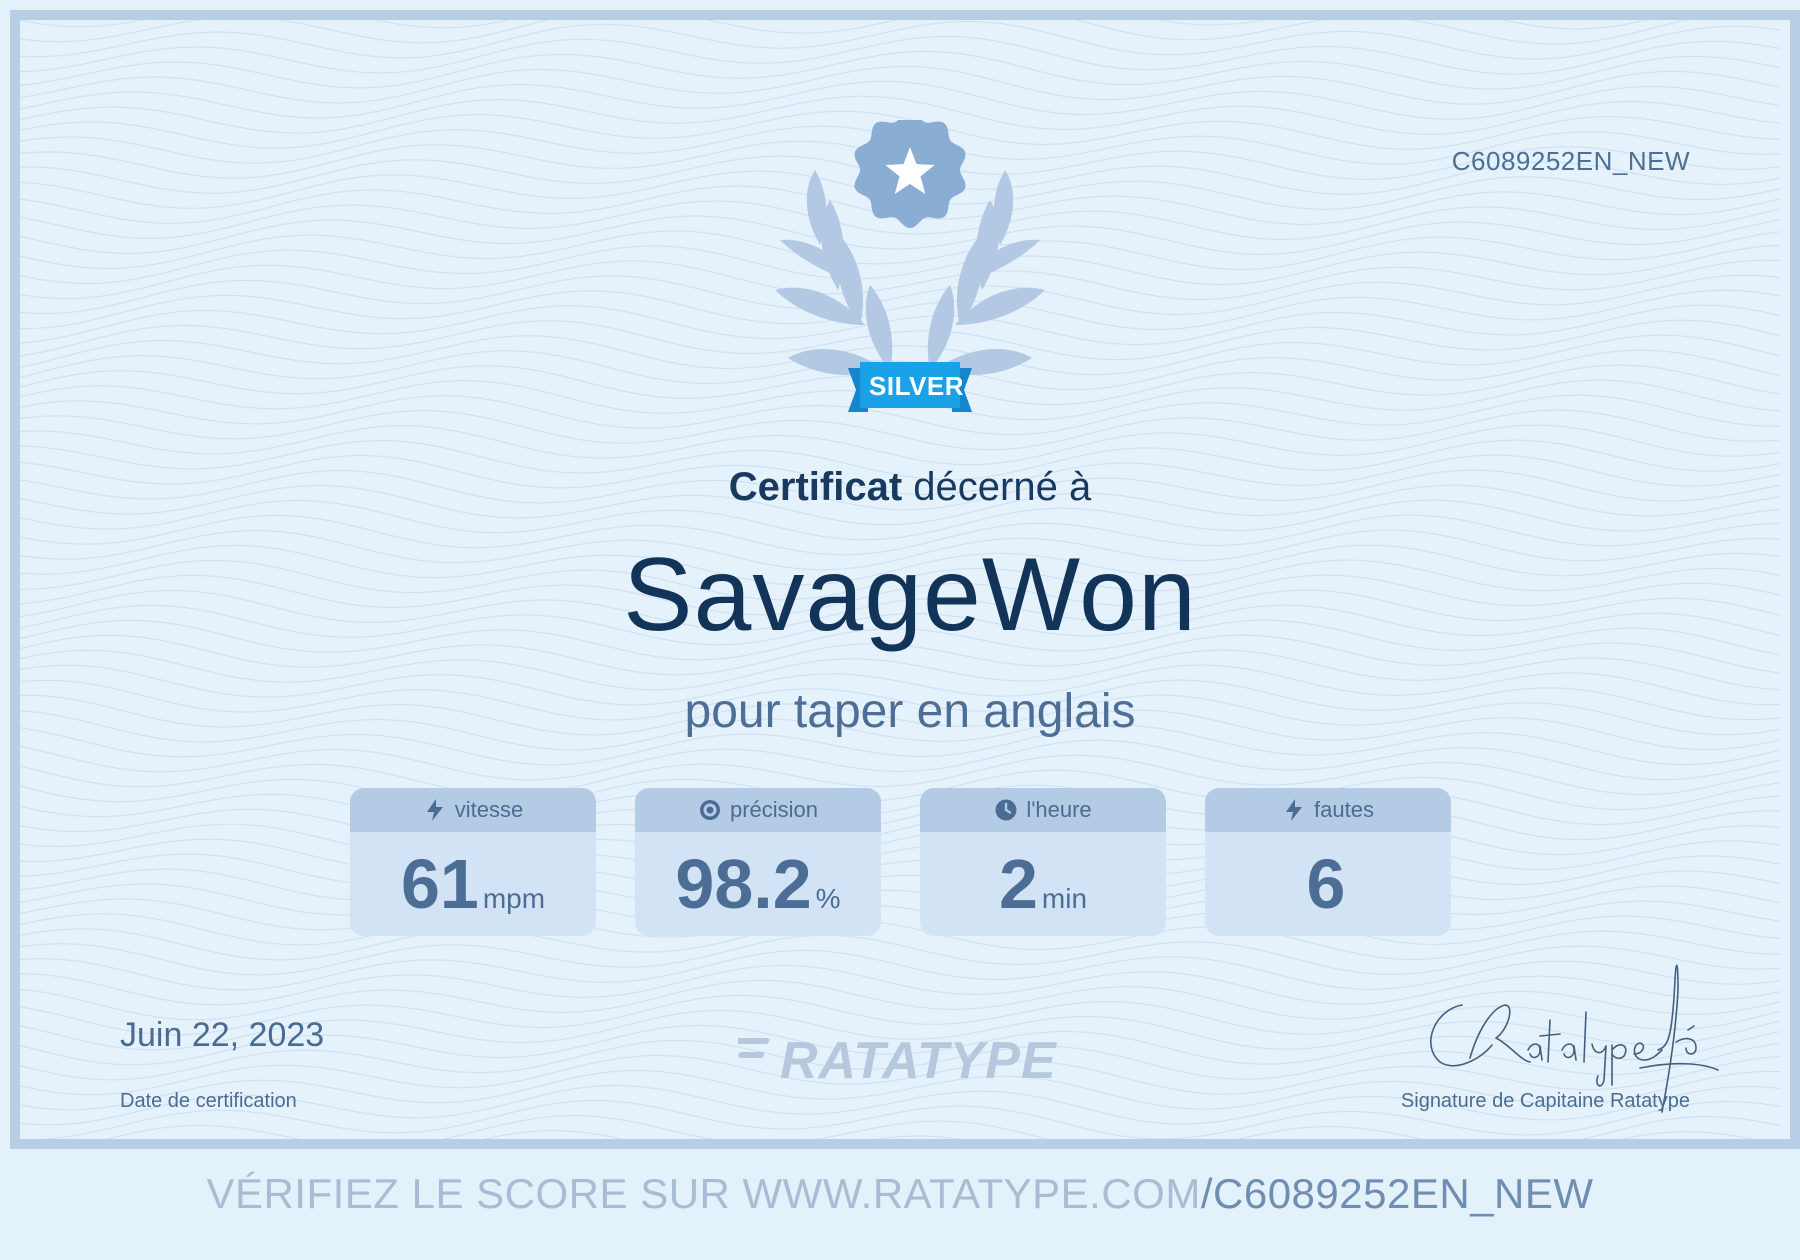 This screenshot has width=1800, height=1260. What do you see at coordinates (1018, 884) in the screenshot?
I see `stat-value: 2` at bounding box center [1018, 884].